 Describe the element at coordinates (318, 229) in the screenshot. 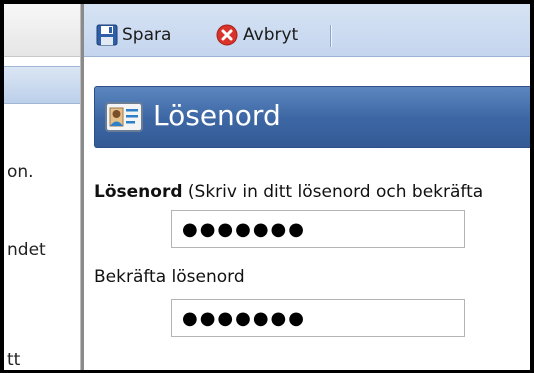

I see `password-field` at that location.